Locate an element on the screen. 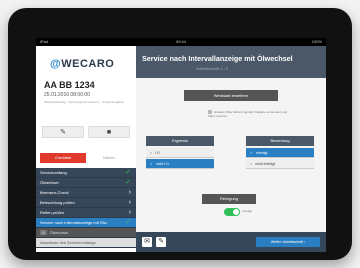  edit-note-button: ✎ is located at coordinates (161, 242).